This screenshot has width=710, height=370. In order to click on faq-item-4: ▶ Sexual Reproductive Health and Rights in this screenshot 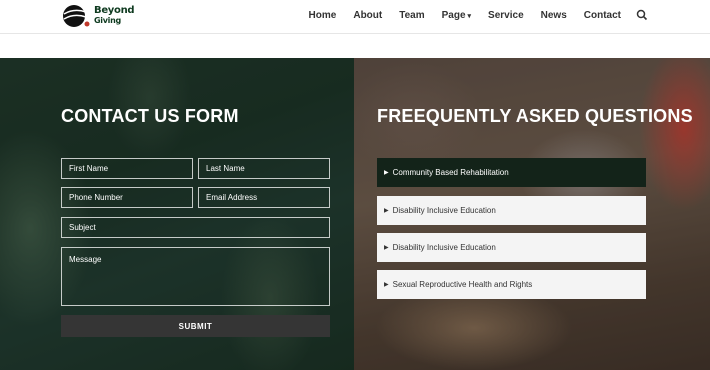, I will do `click(511, 284)`.